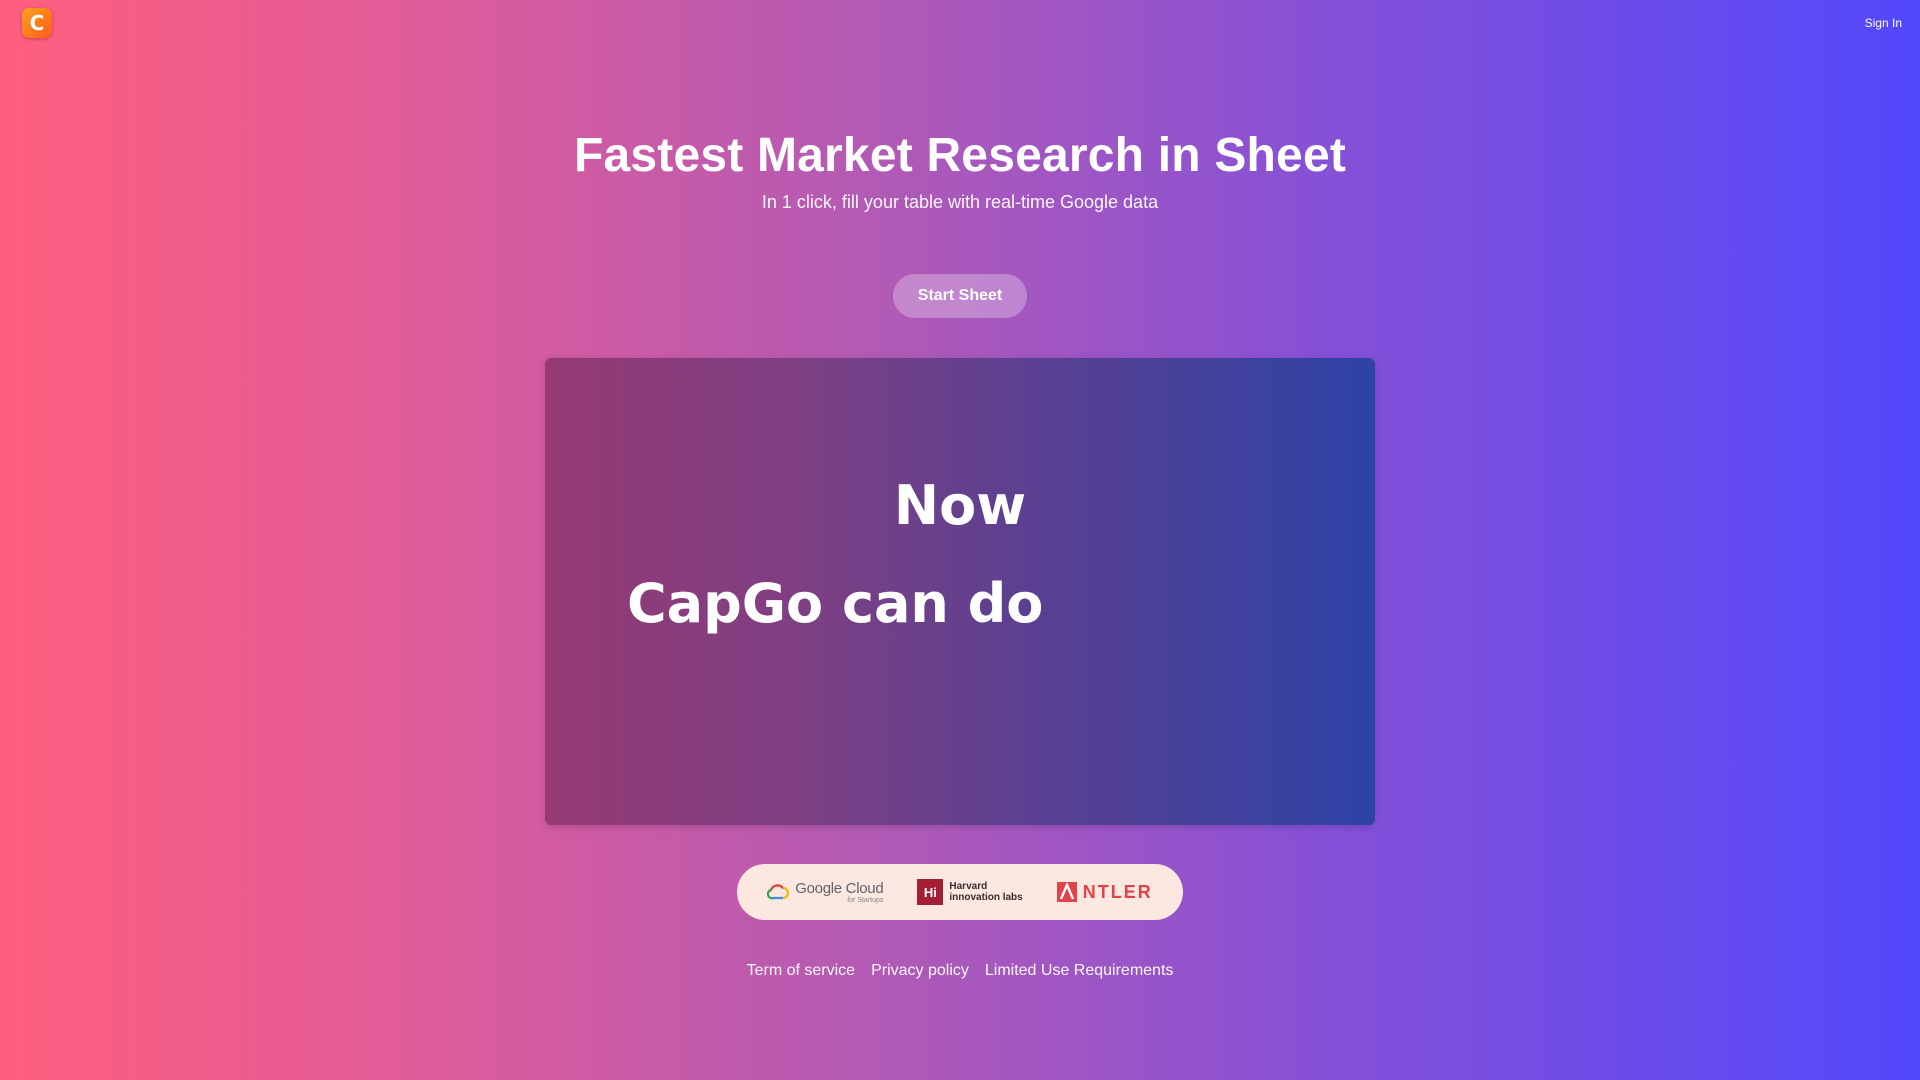 The height and width of the screenshot is (1080, 1920). Describe the element at coordinates (865, 900) in the screenshot. I see `google-cloud-sub: for Startups` at that location.